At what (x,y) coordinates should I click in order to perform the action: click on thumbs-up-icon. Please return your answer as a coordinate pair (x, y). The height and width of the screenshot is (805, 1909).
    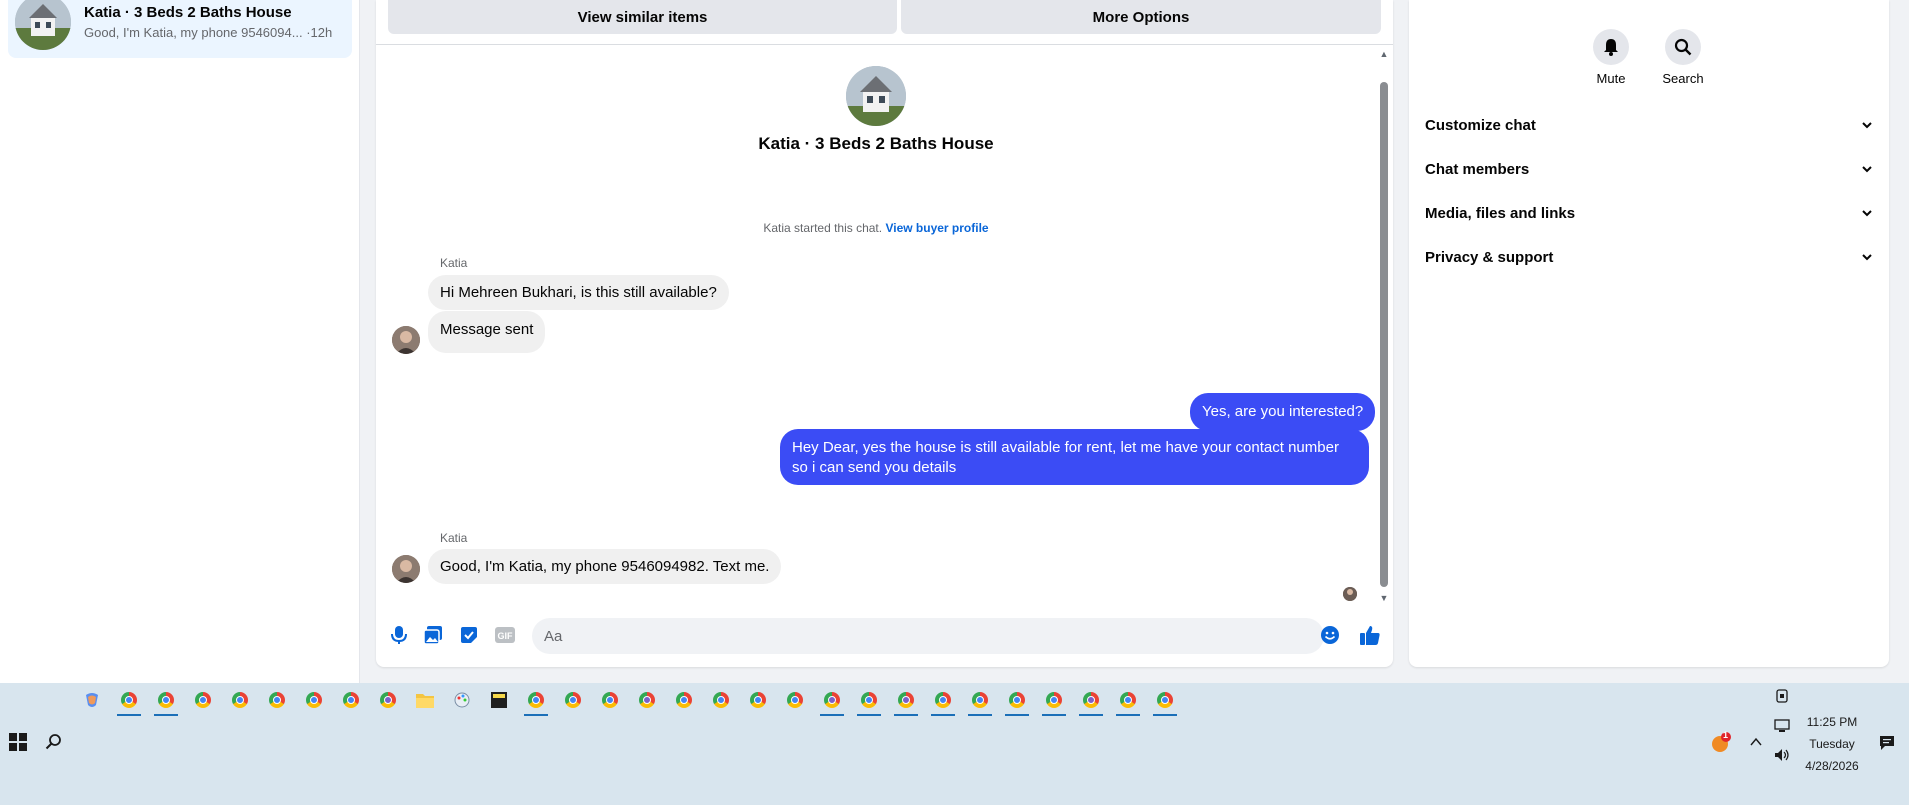
    Looking at the image, I should click on (1370, 635).